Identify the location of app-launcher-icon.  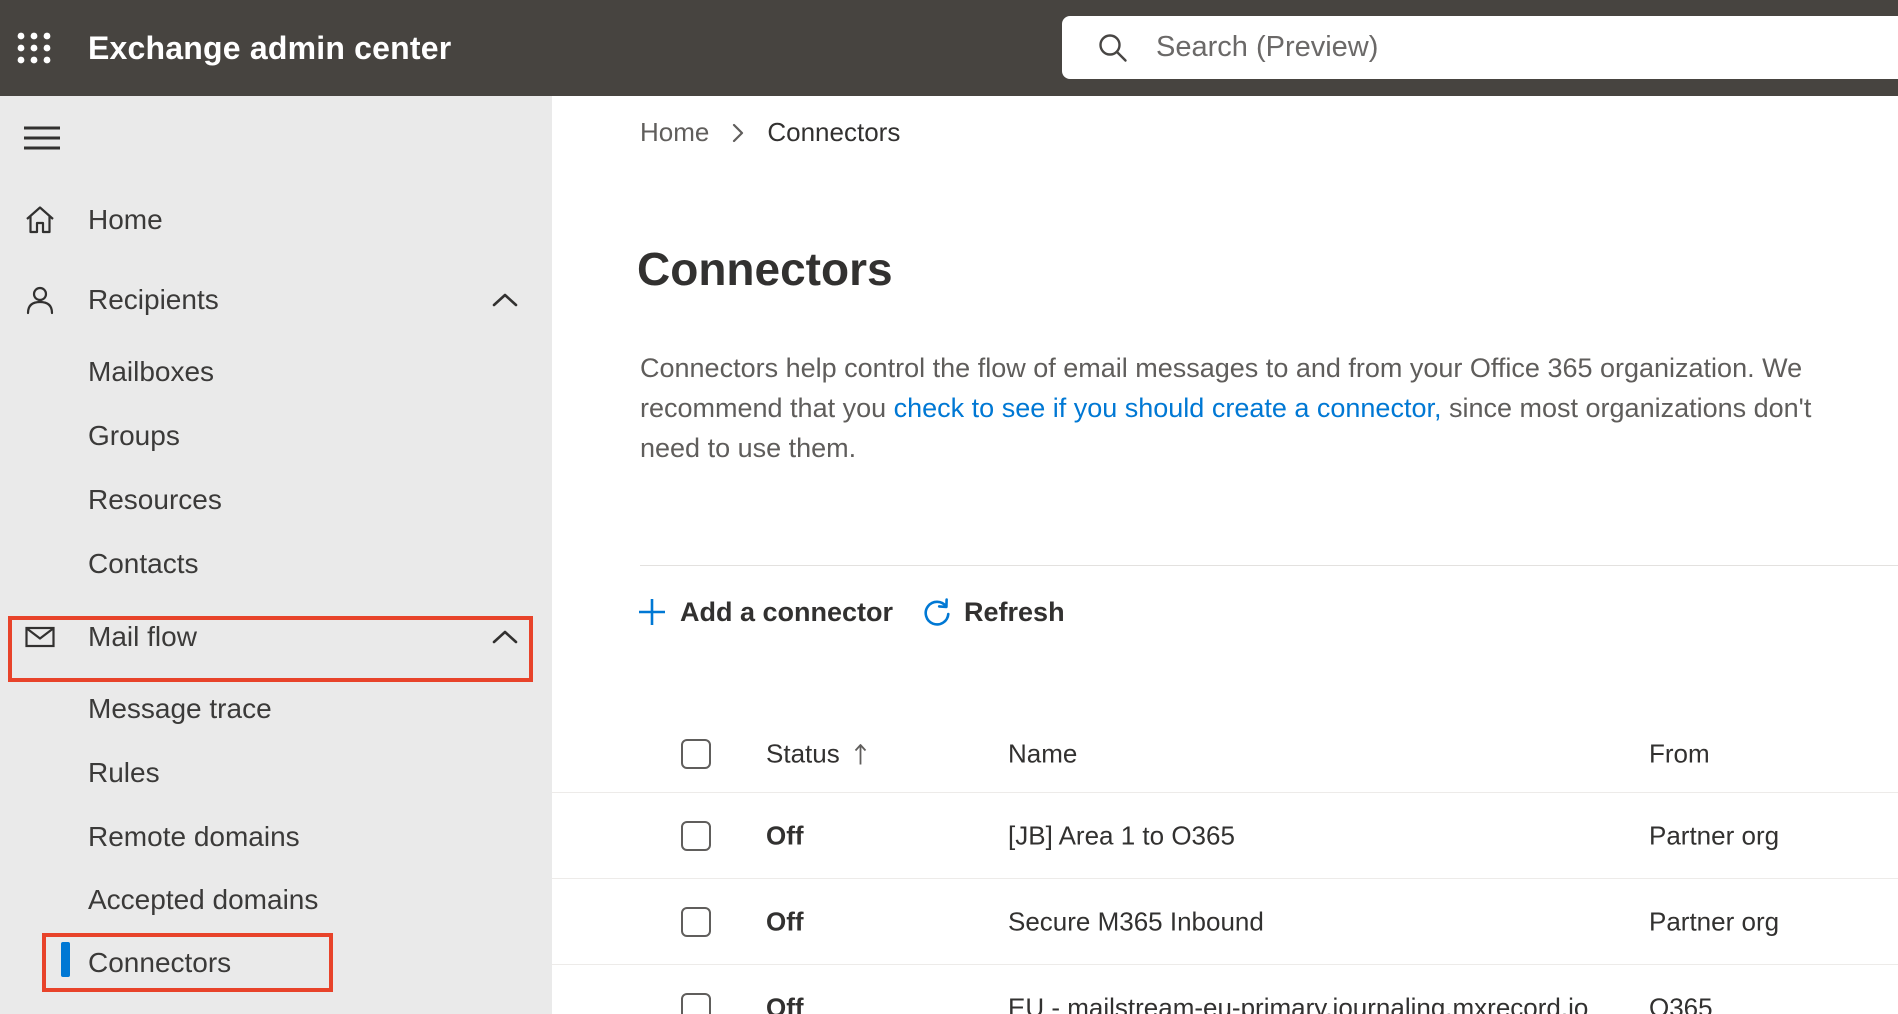
(34, 48).